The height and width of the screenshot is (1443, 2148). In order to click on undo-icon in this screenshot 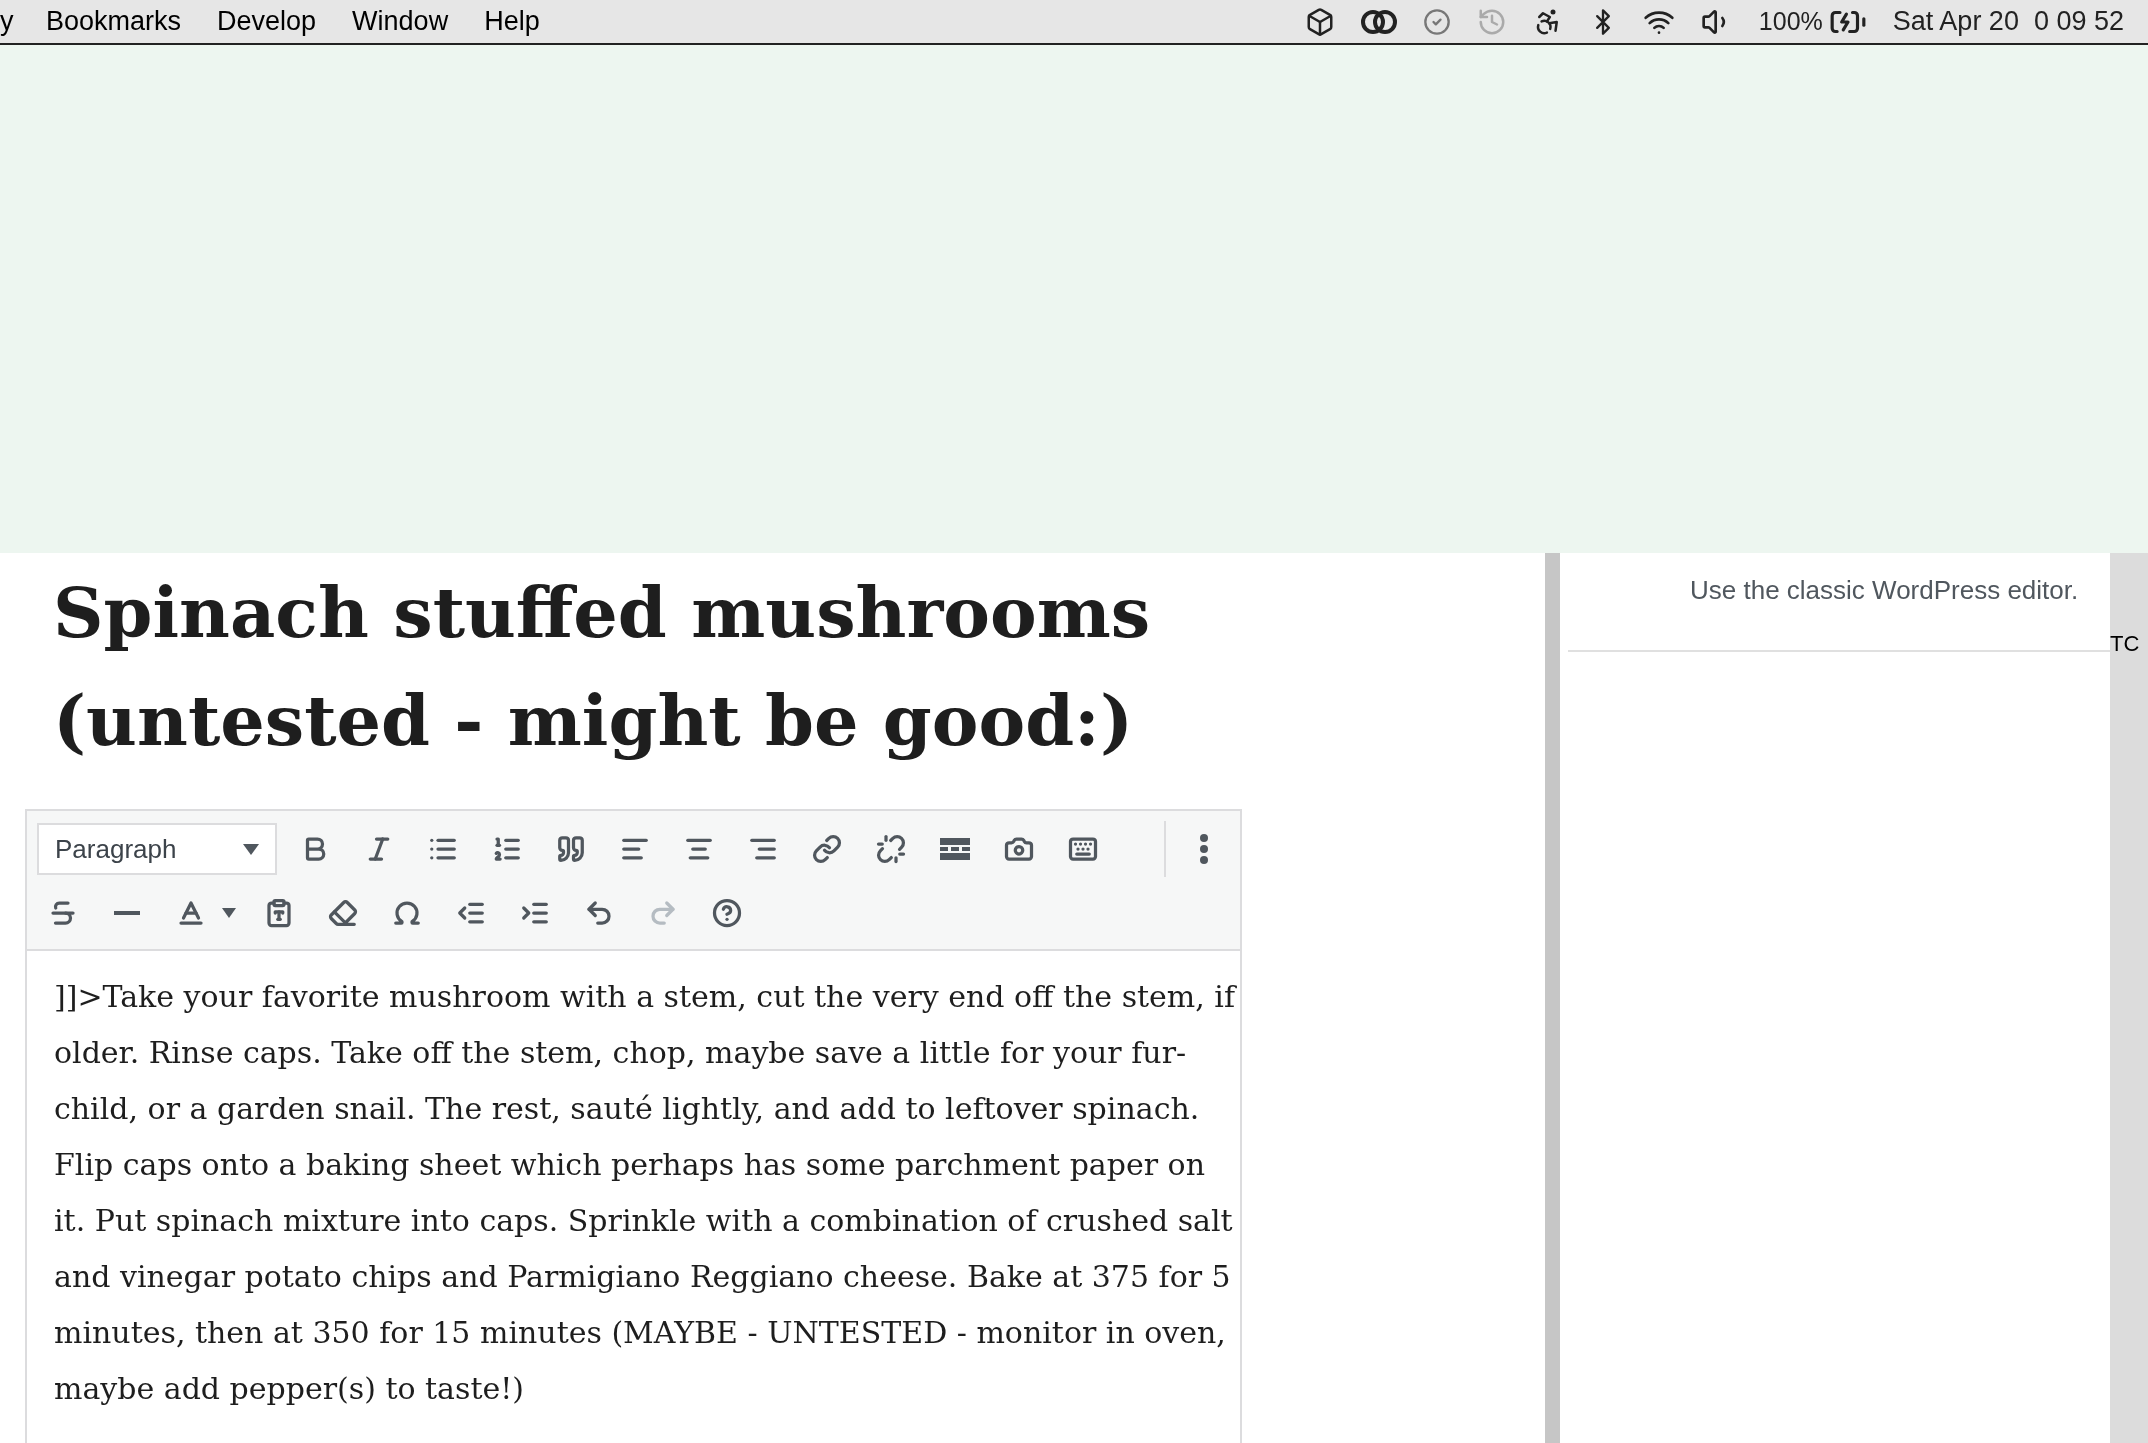, I will do `click(599, 913)`.